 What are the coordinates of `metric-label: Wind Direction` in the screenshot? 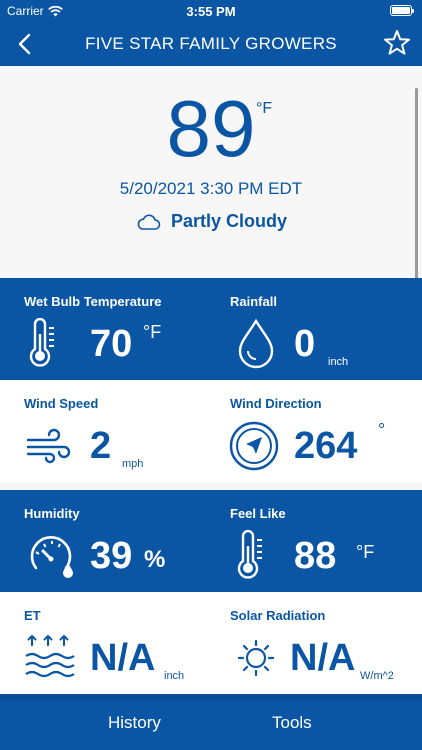 It's located at (276, 403).